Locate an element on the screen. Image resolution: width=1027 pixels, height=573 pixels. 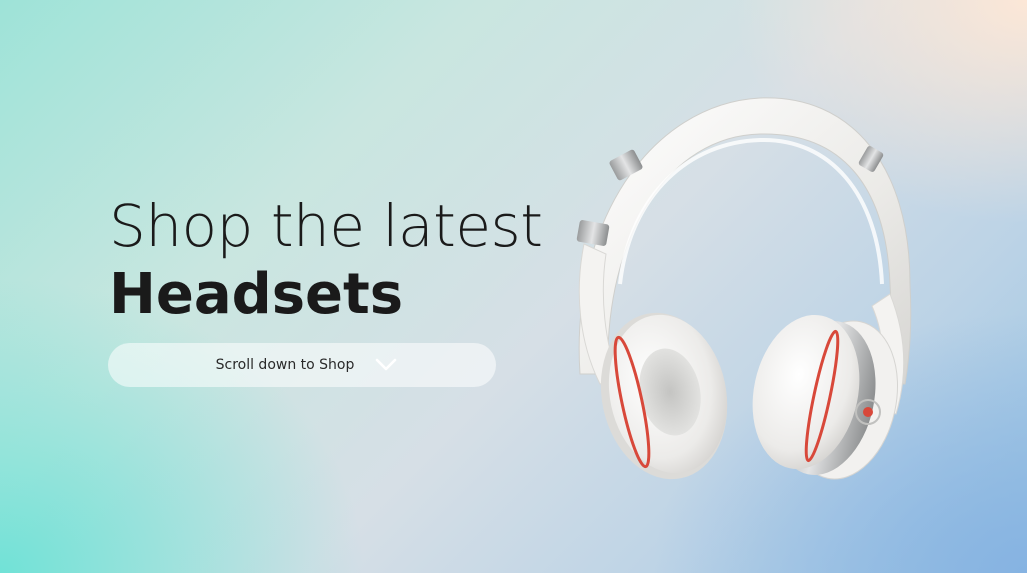
headline-line1: Shop the latest is located at coordinates (326, 226).